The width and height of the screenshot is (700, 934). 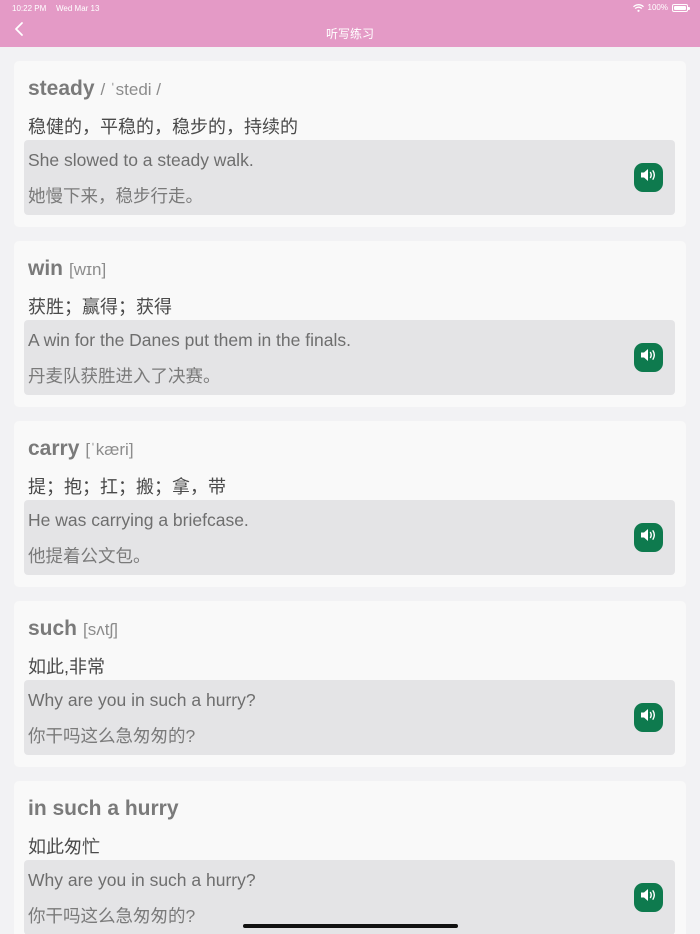 What do you see at coordinates (64, 847) in the screenshot?
I see `meaning-text: 如此匆忙` at bounding box center [64, 847].